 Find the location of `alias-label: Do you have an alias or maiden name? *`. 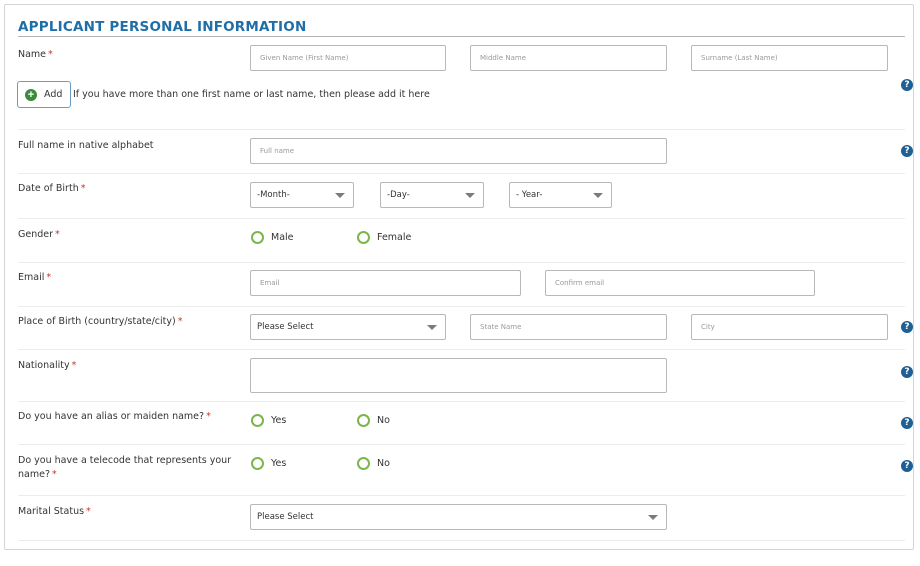

alias-label: Do you have an alias or maiden name? * is located at coordinates (114, 417).